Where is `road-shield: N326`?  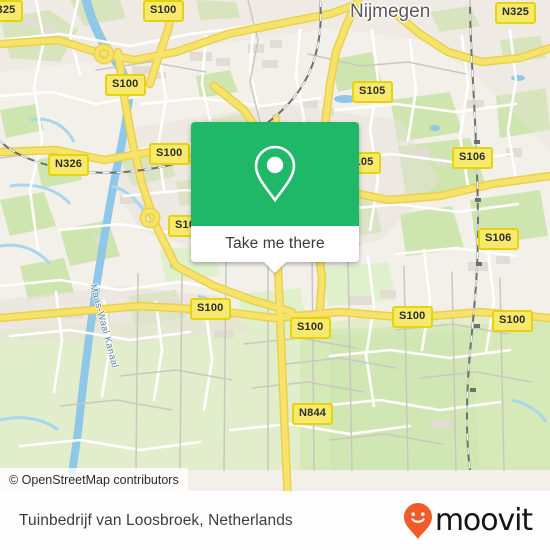
road-shield: N326 is located at coordinates (69, 165).